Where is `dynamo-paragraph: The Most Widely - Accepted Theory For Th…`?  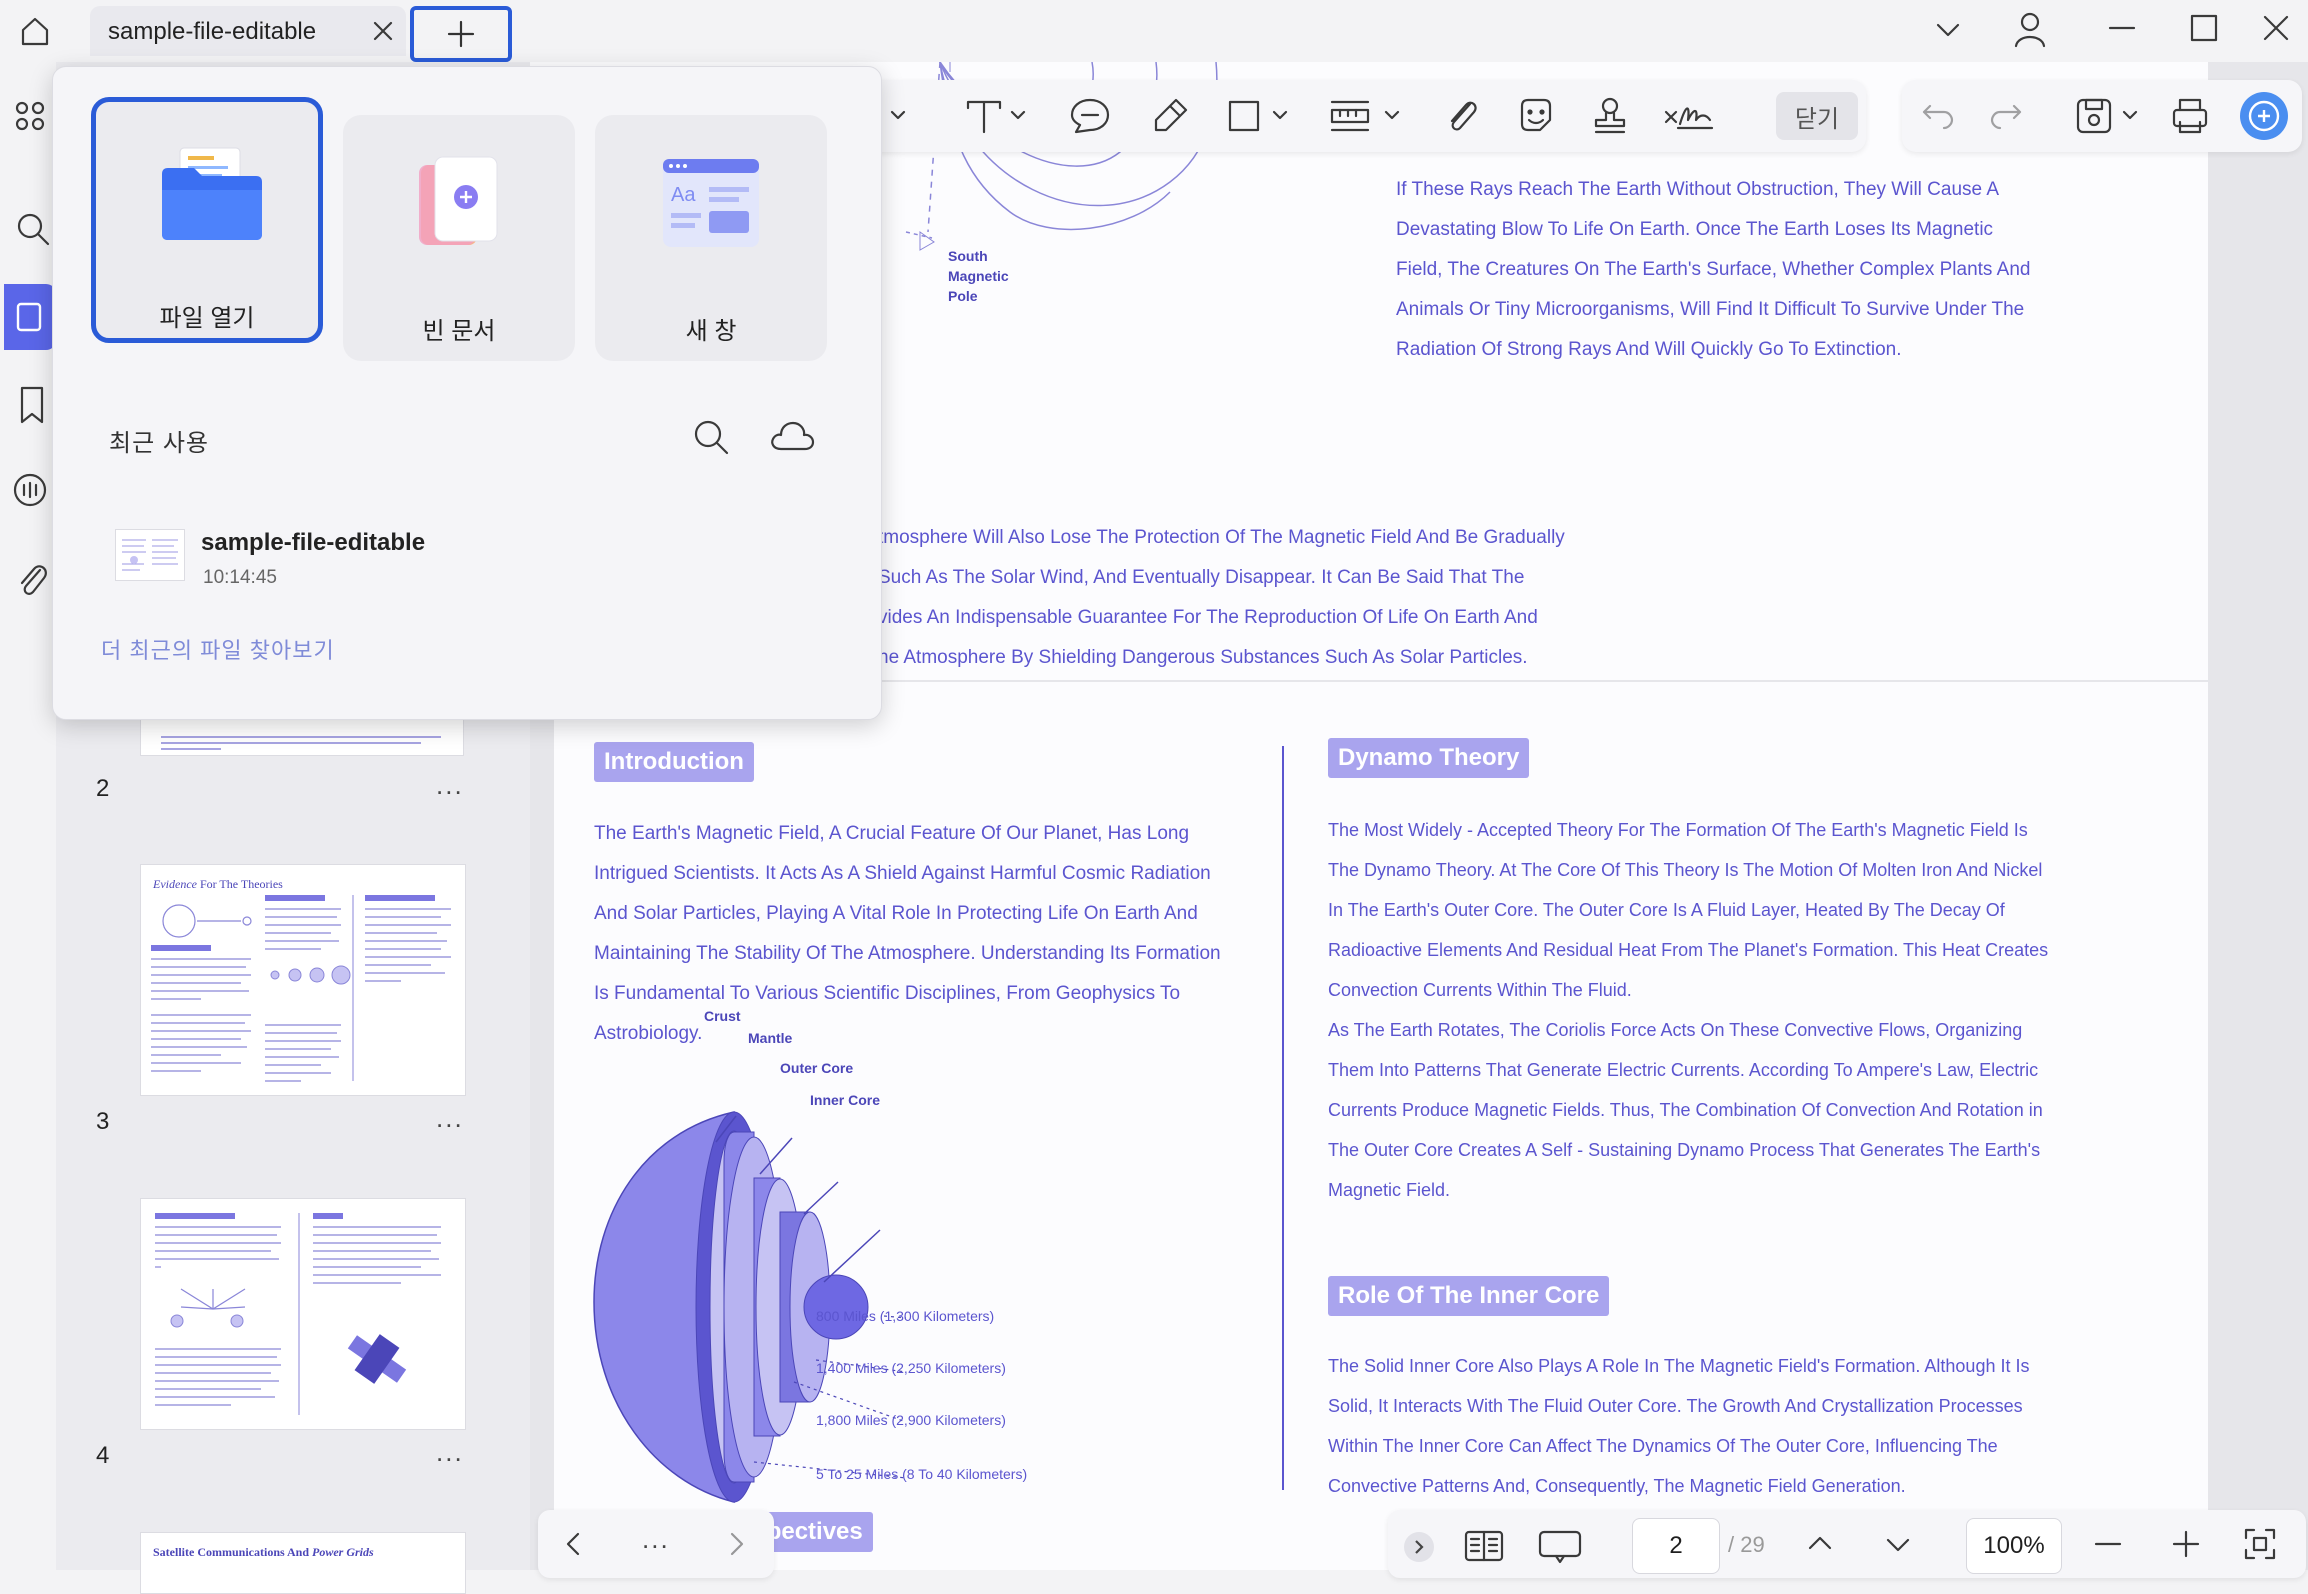
dynamo-paragraph: The Most Widely - Accepted Theory For Th… is located at coordinates (1688, 1010).